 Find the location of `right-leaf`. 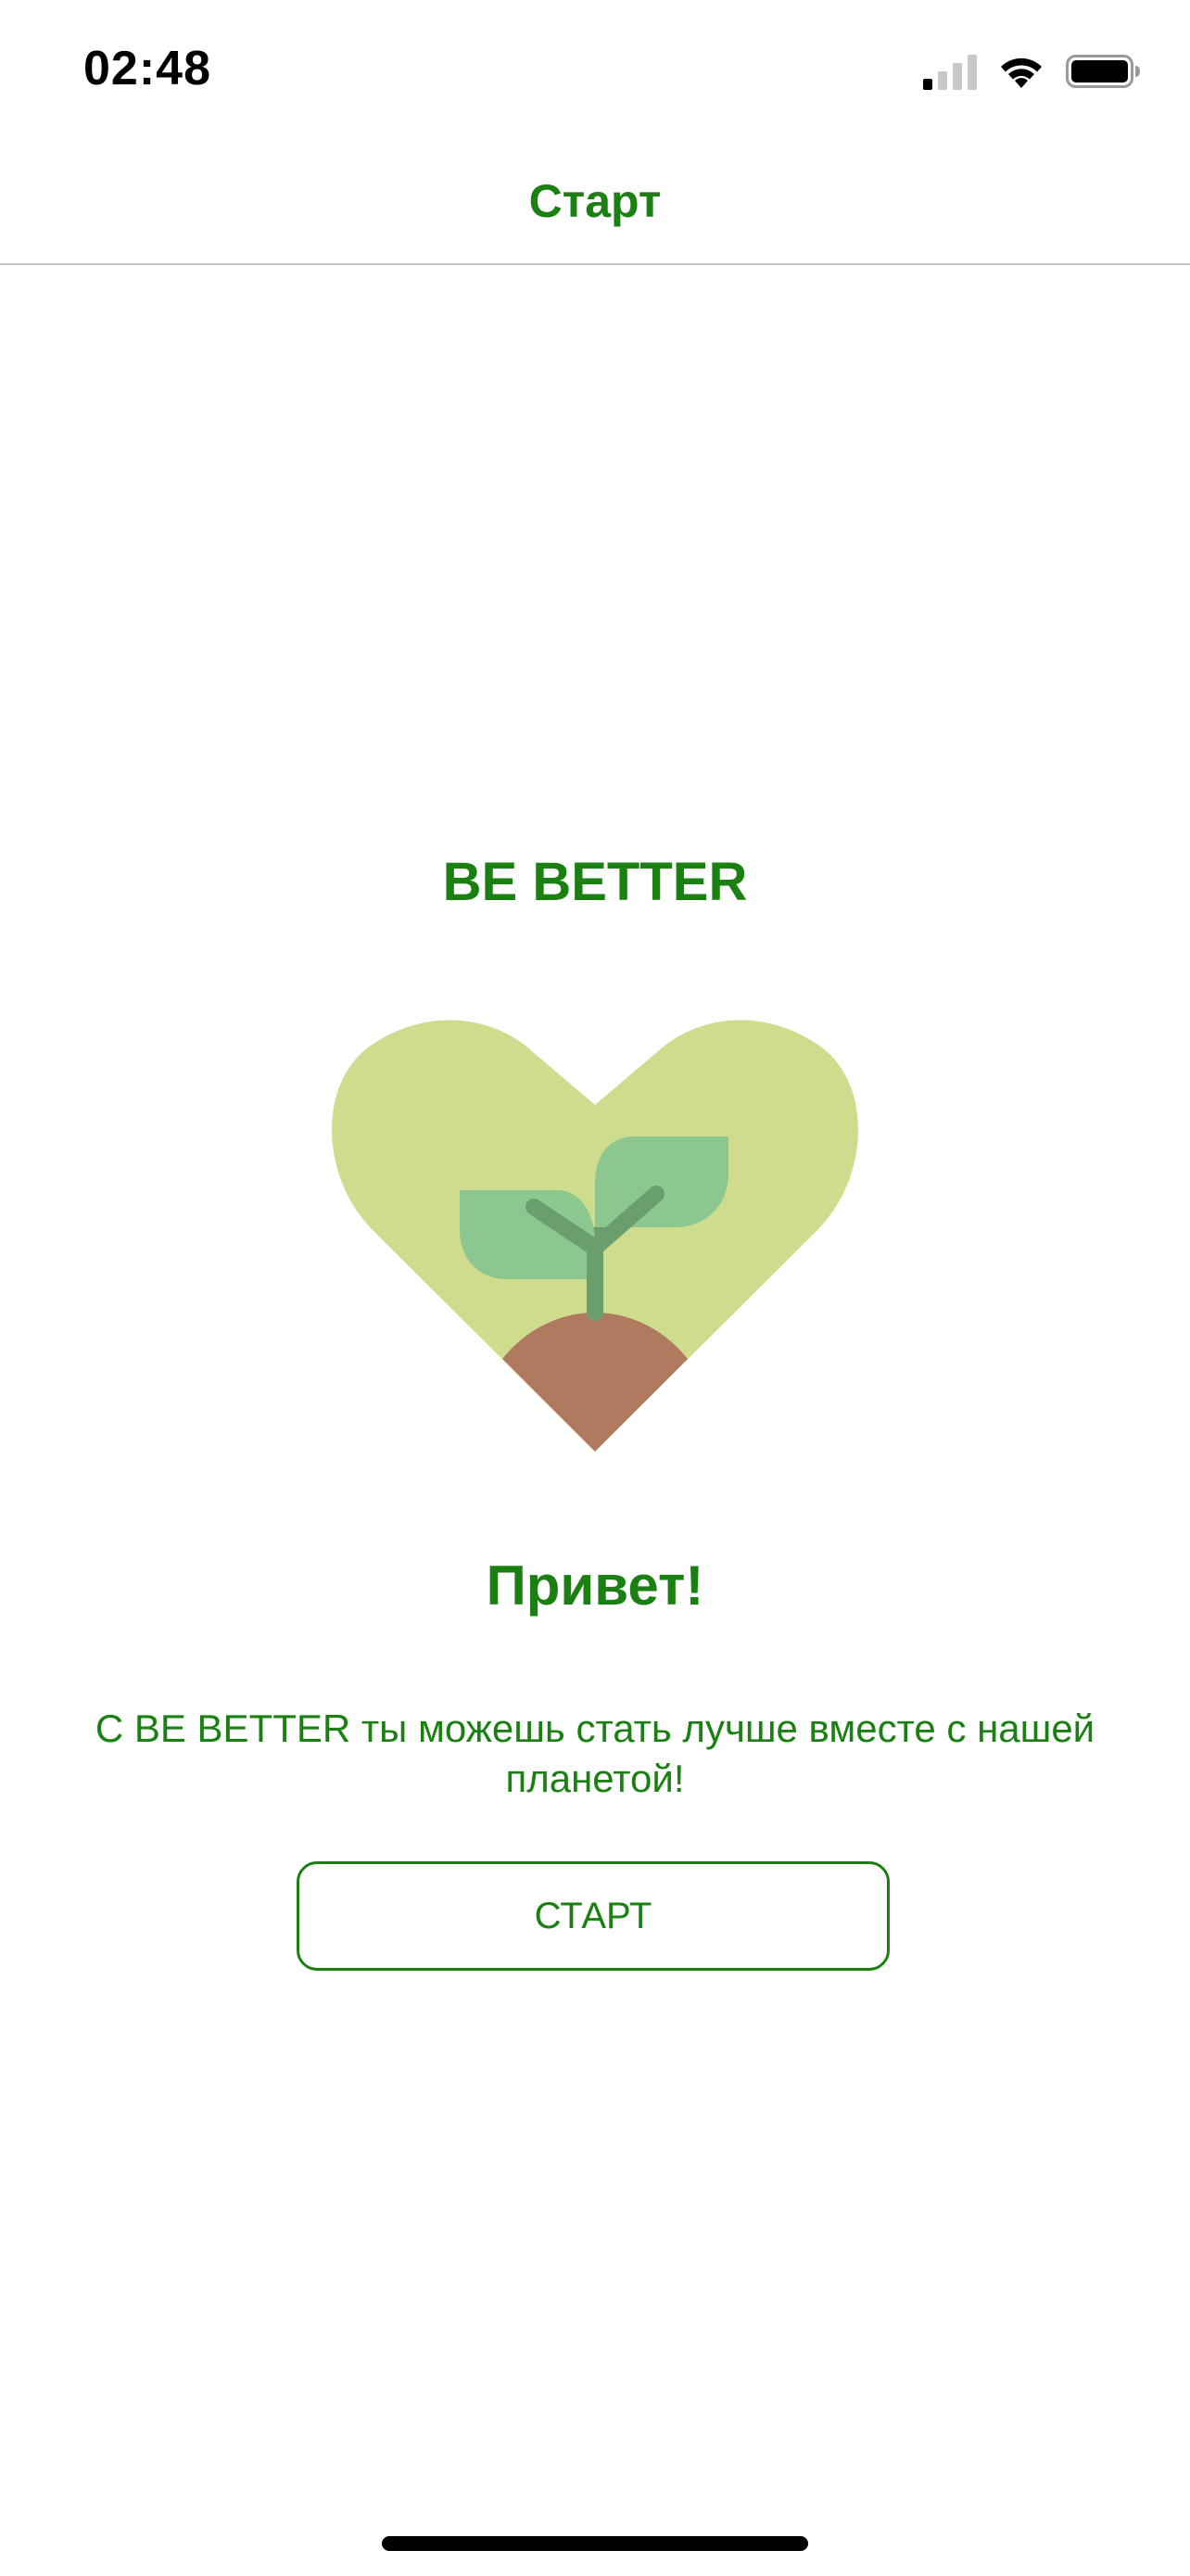

right-leaf is located at coordinates (661, 1181).